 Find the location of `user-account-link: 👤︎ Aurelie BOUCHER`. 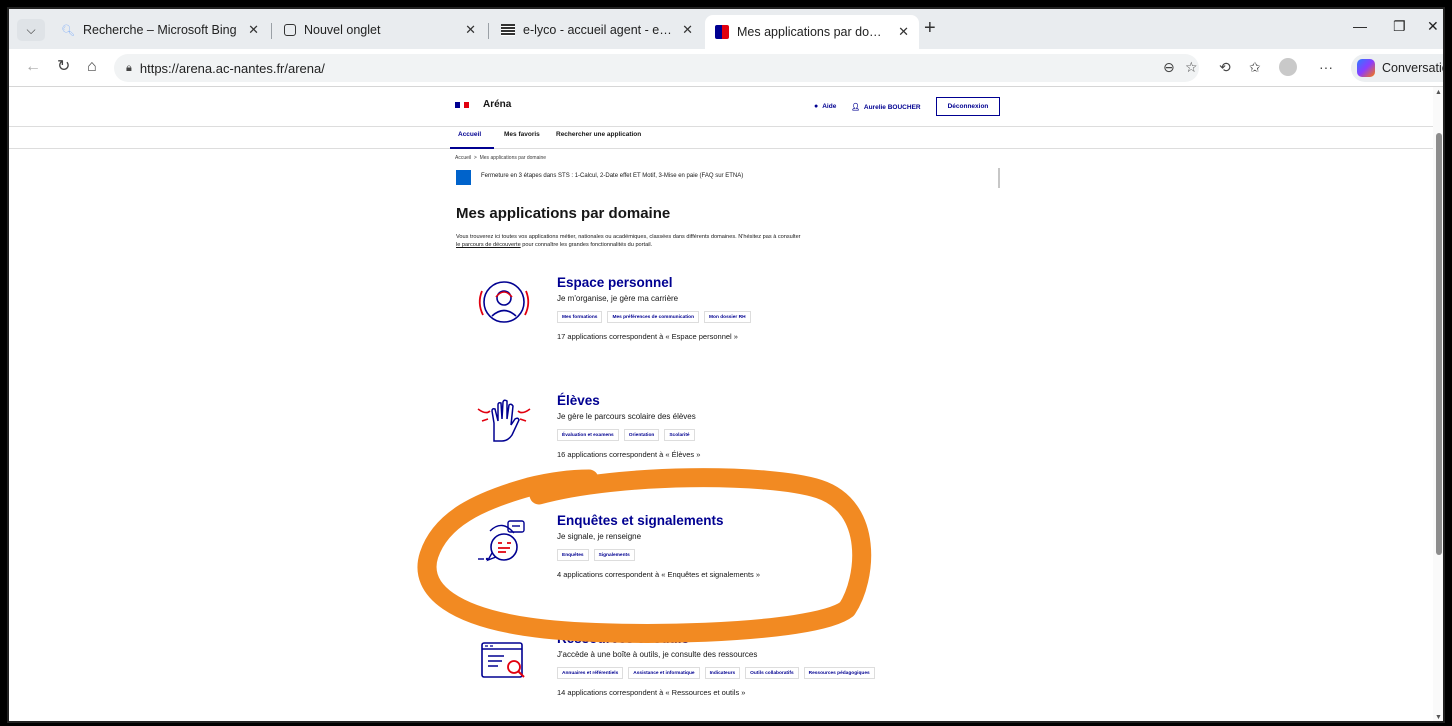

user-account-link: 👤︎ Aurelie BOUCHER is located at coordinates (886, 107).